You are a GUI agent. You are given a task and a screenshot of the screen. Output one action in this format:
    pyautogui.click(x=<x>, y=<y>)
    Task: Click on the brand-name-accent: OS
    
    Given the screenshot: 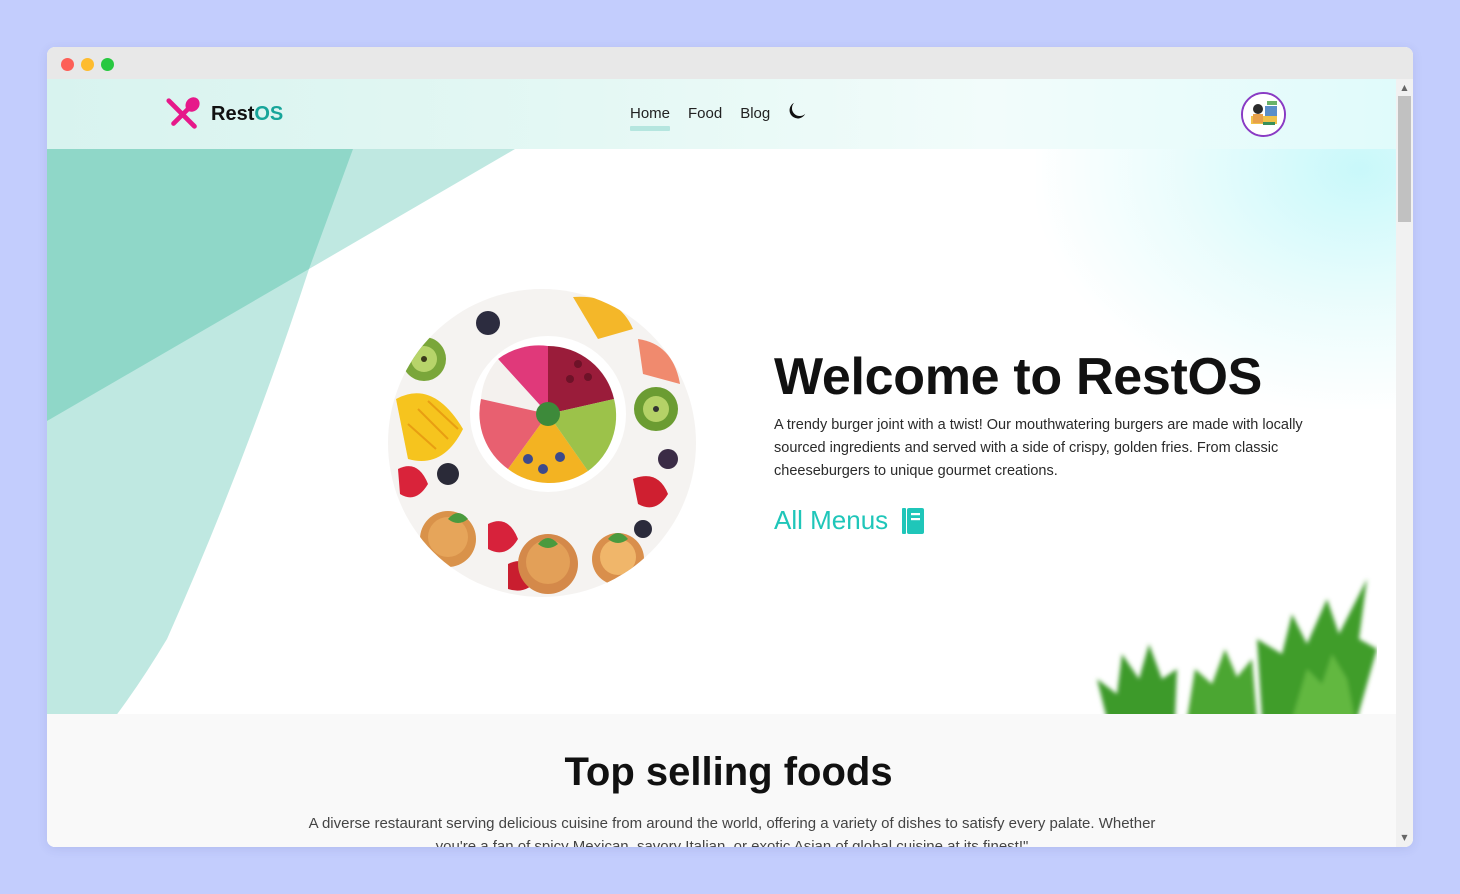 What is the action you would take?
    pyautogui.click(x=269, y=113)
    